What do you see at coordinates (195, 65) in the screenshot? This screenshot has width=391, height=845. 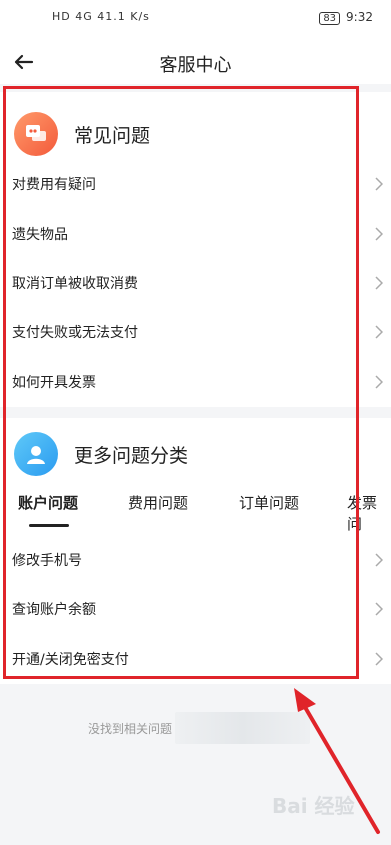 I see `page-title: 客服中心` at bounding box center [195, 65].